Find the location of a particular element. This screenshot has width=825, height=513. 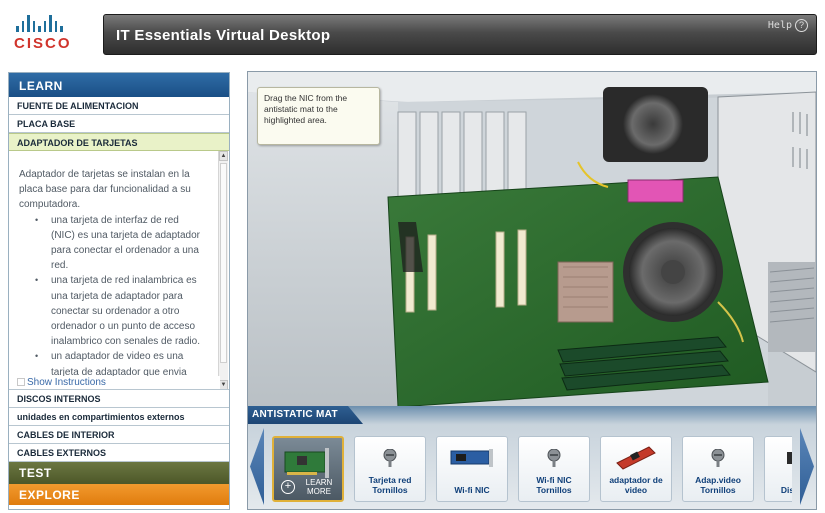

scroll-down-icon: ▼ is located at coordinates (223, 384).